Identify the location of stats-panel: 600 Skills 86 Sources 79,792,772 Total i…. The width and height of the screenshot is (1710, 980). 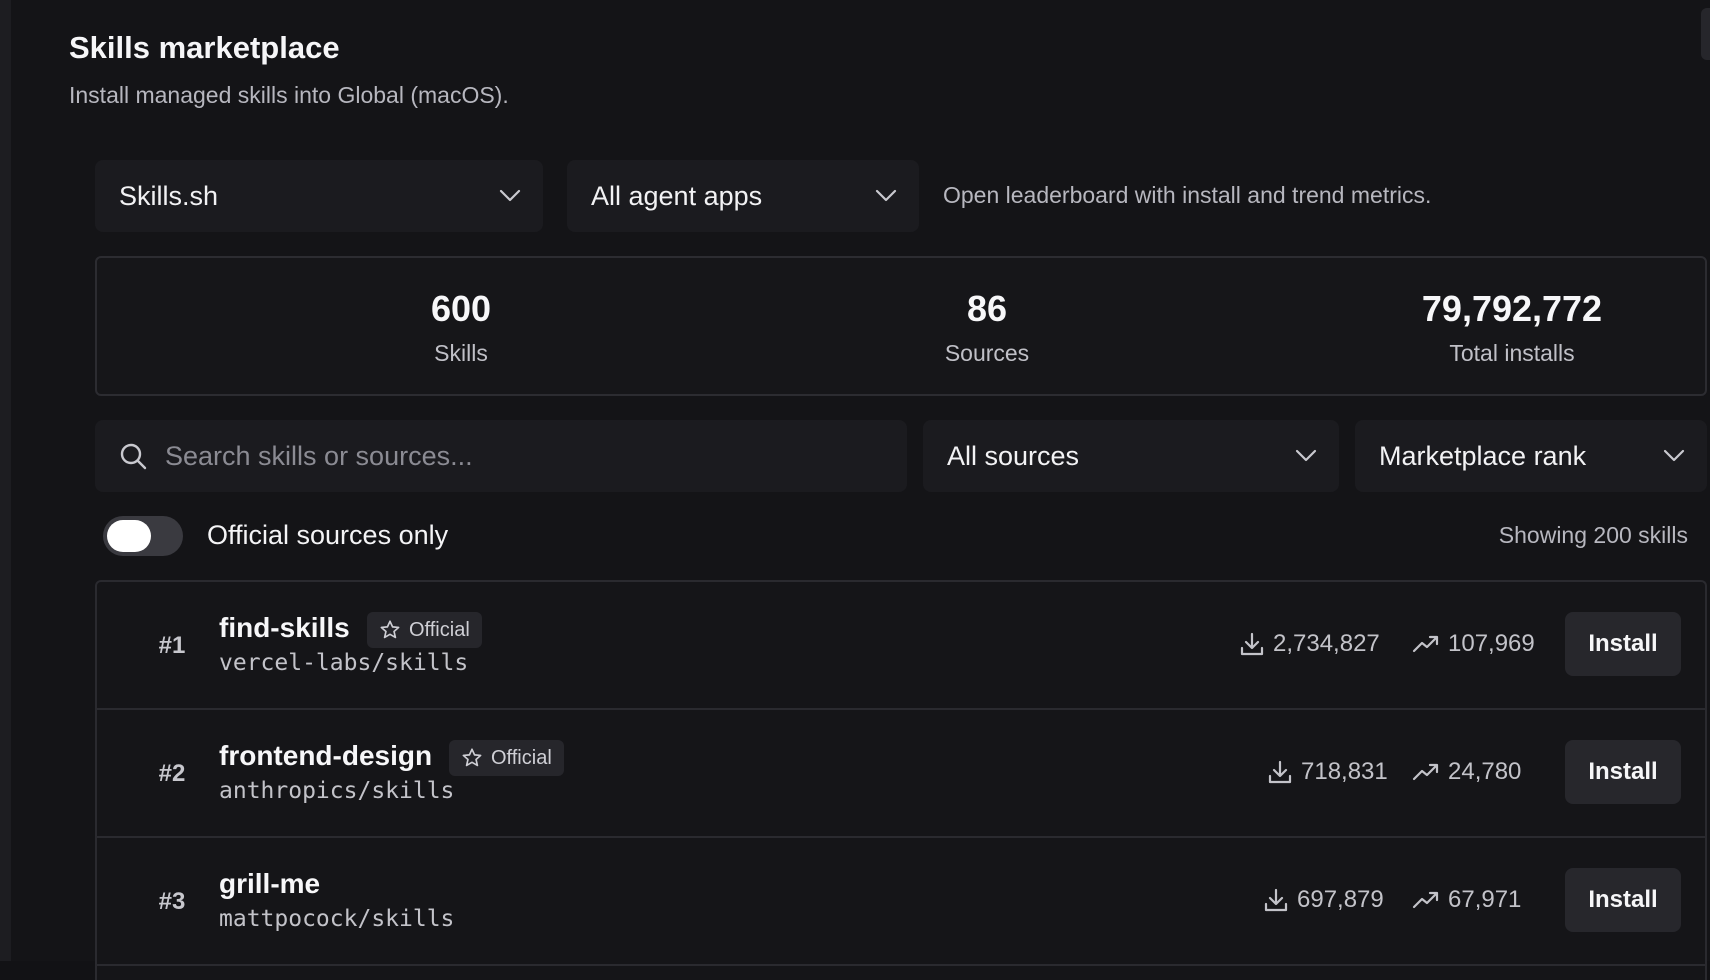
(901, 326).